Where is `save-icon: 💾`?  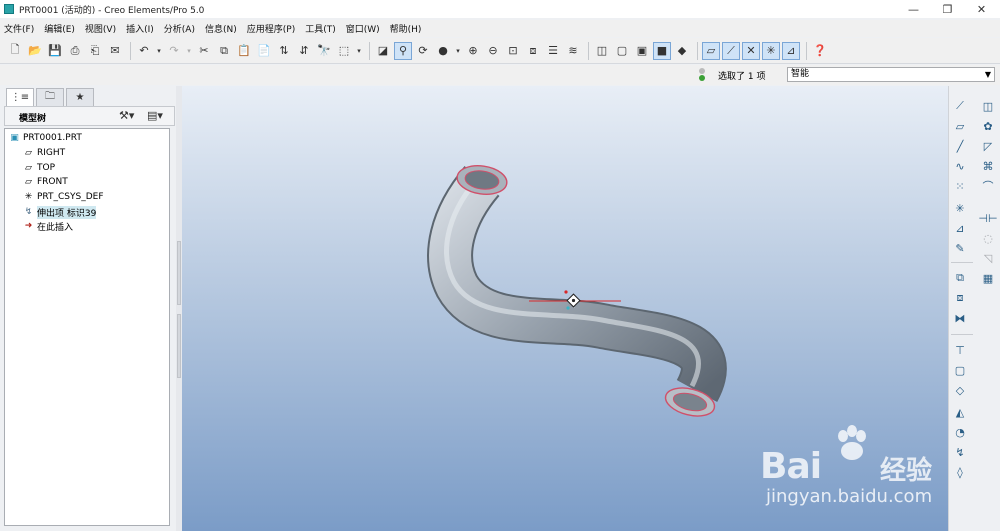 save-icon: 💾 is located at coordinates (55, 51).